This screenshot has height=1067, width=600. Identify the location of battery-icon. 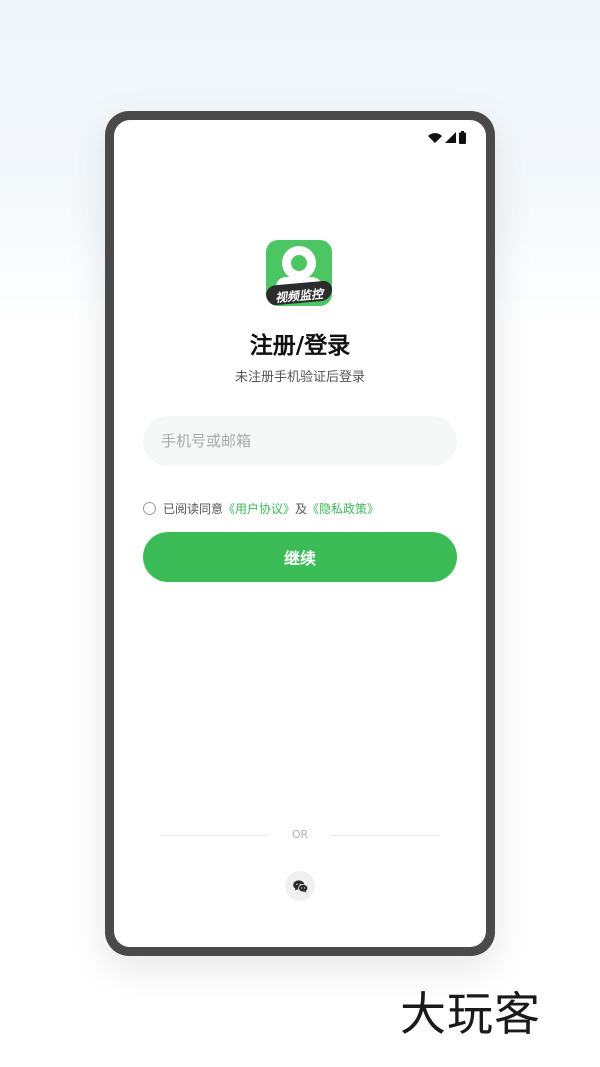
(462, 137).